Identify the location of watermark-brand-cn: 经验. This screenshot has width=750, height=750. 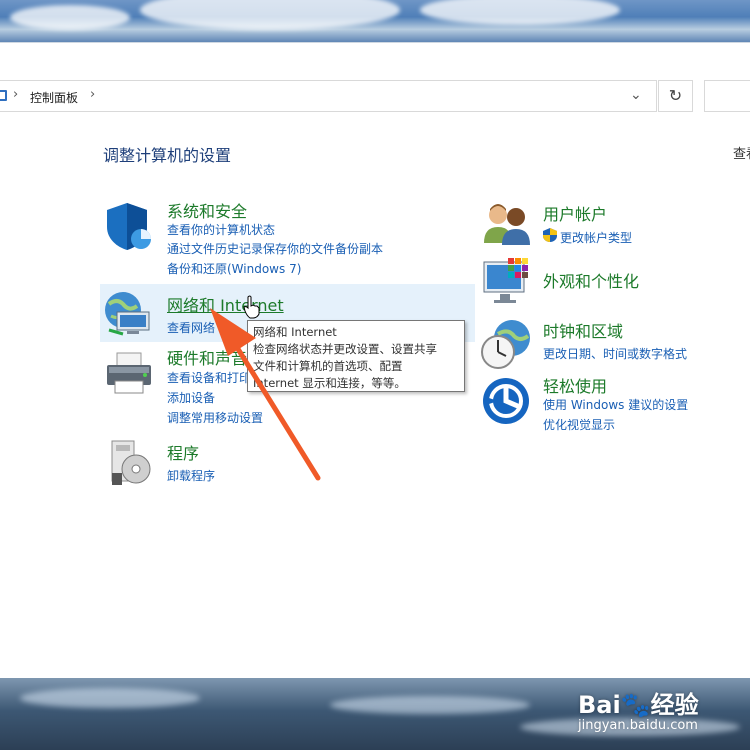
(674, 705).